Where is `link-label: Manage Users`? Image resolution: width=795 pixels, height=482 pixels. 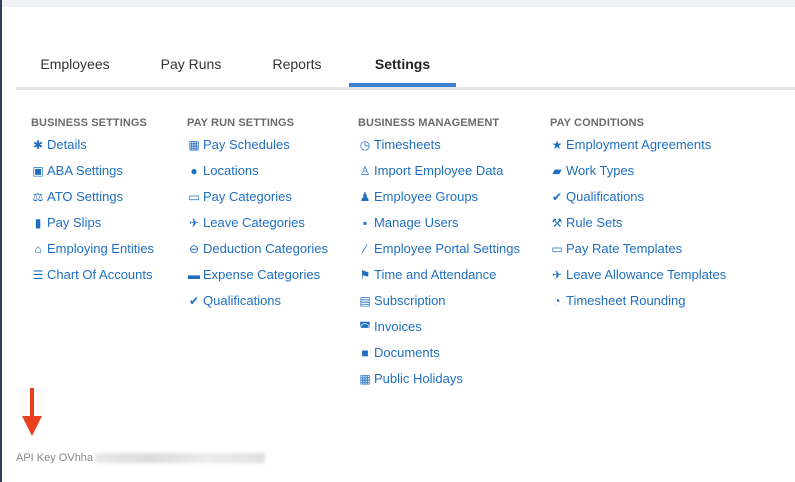 link-label: Manage Users is located at coordinates (416, 222).